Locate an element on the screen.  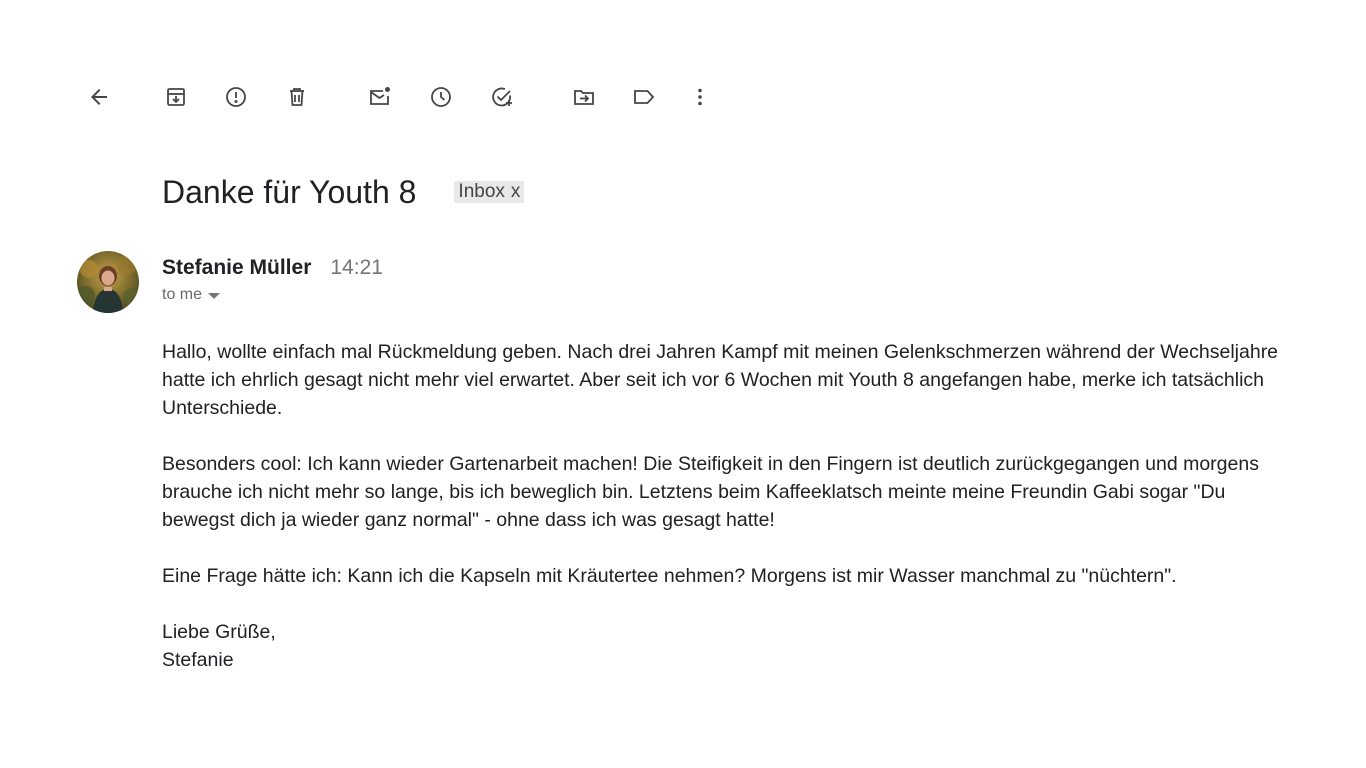
clock-icon is located at coordinates (441, 97).